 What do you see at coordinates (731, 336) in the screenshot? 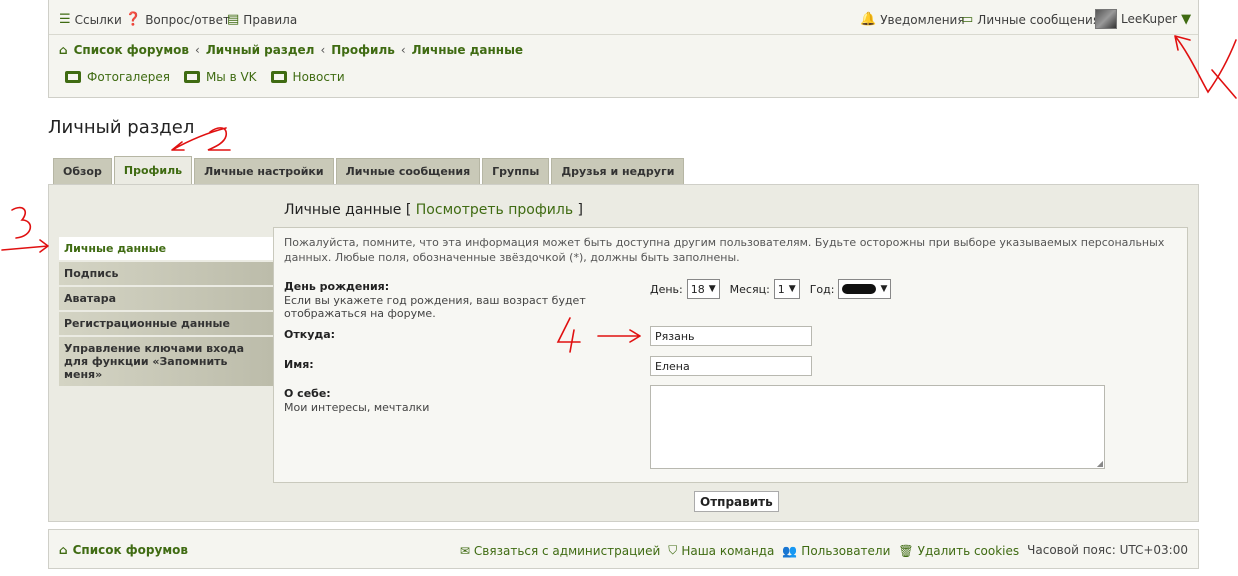
I see `location-input: Рязань` at bounding box center [731, 336].